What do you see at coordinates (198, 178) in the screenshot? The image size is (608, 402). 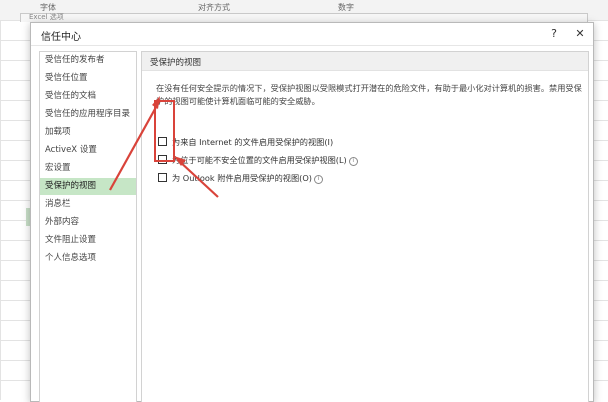 I see `arrow-line-right` at bounding box center [198, 178].